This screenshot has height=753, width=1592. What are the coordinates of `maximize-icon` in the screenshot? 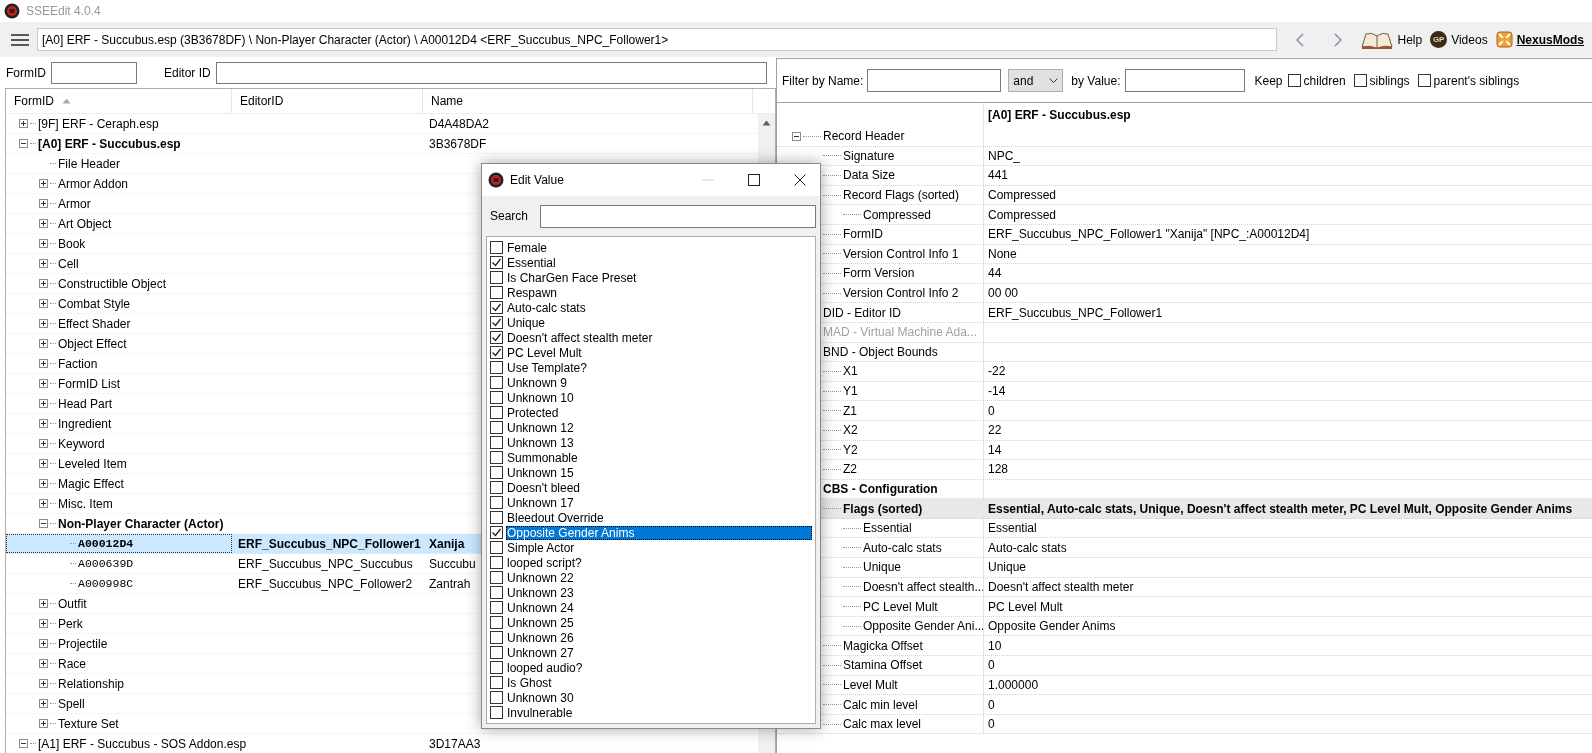 It's located at (754, 180).